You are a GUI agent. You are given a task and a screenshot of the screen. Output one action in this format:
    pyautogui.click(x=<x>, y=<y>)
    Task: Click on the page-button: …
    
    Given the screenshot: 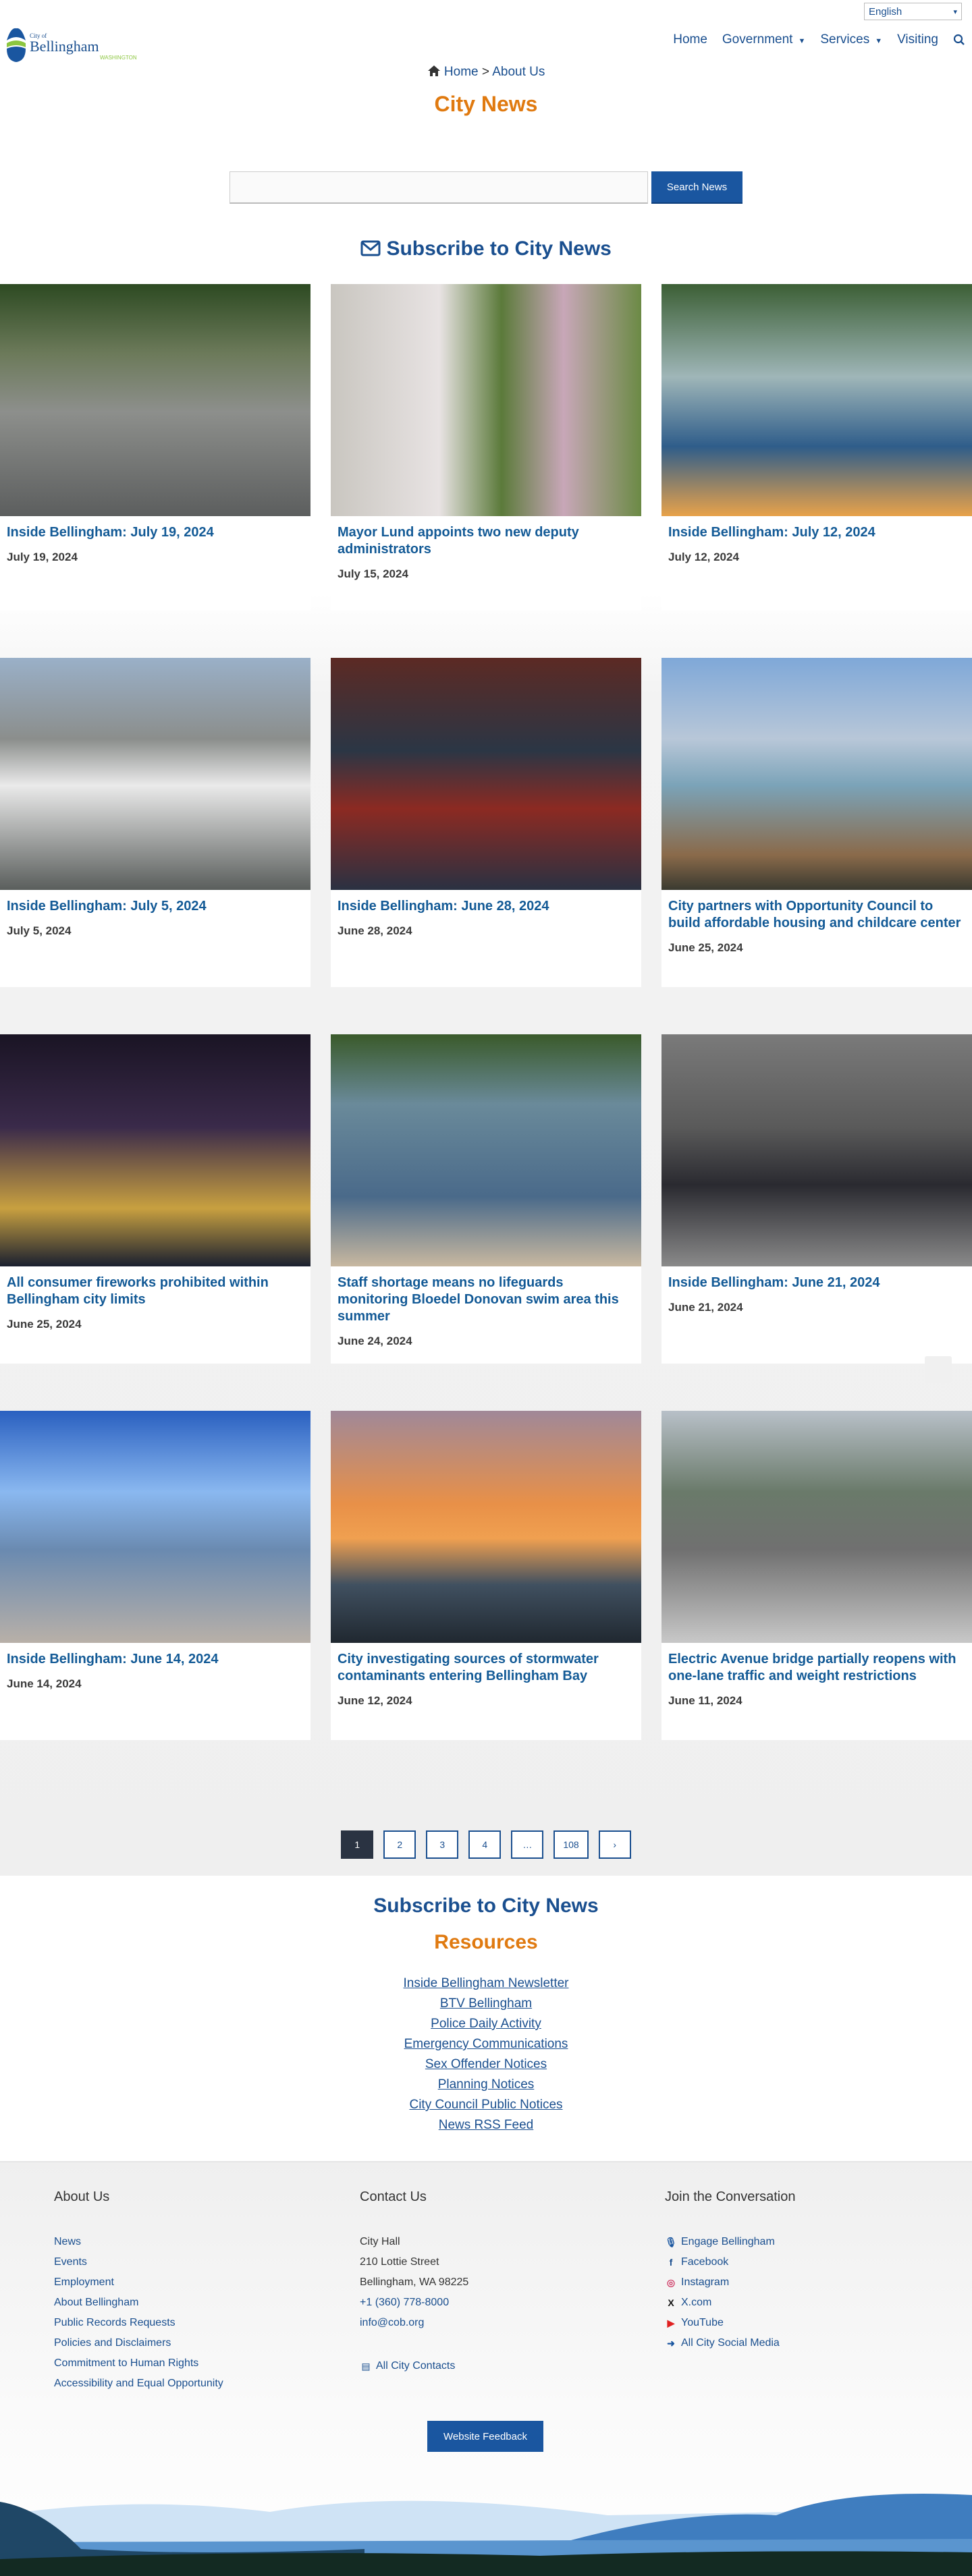 What is the action you would take?
    pyautogui.click(x=527, y=1844)
    